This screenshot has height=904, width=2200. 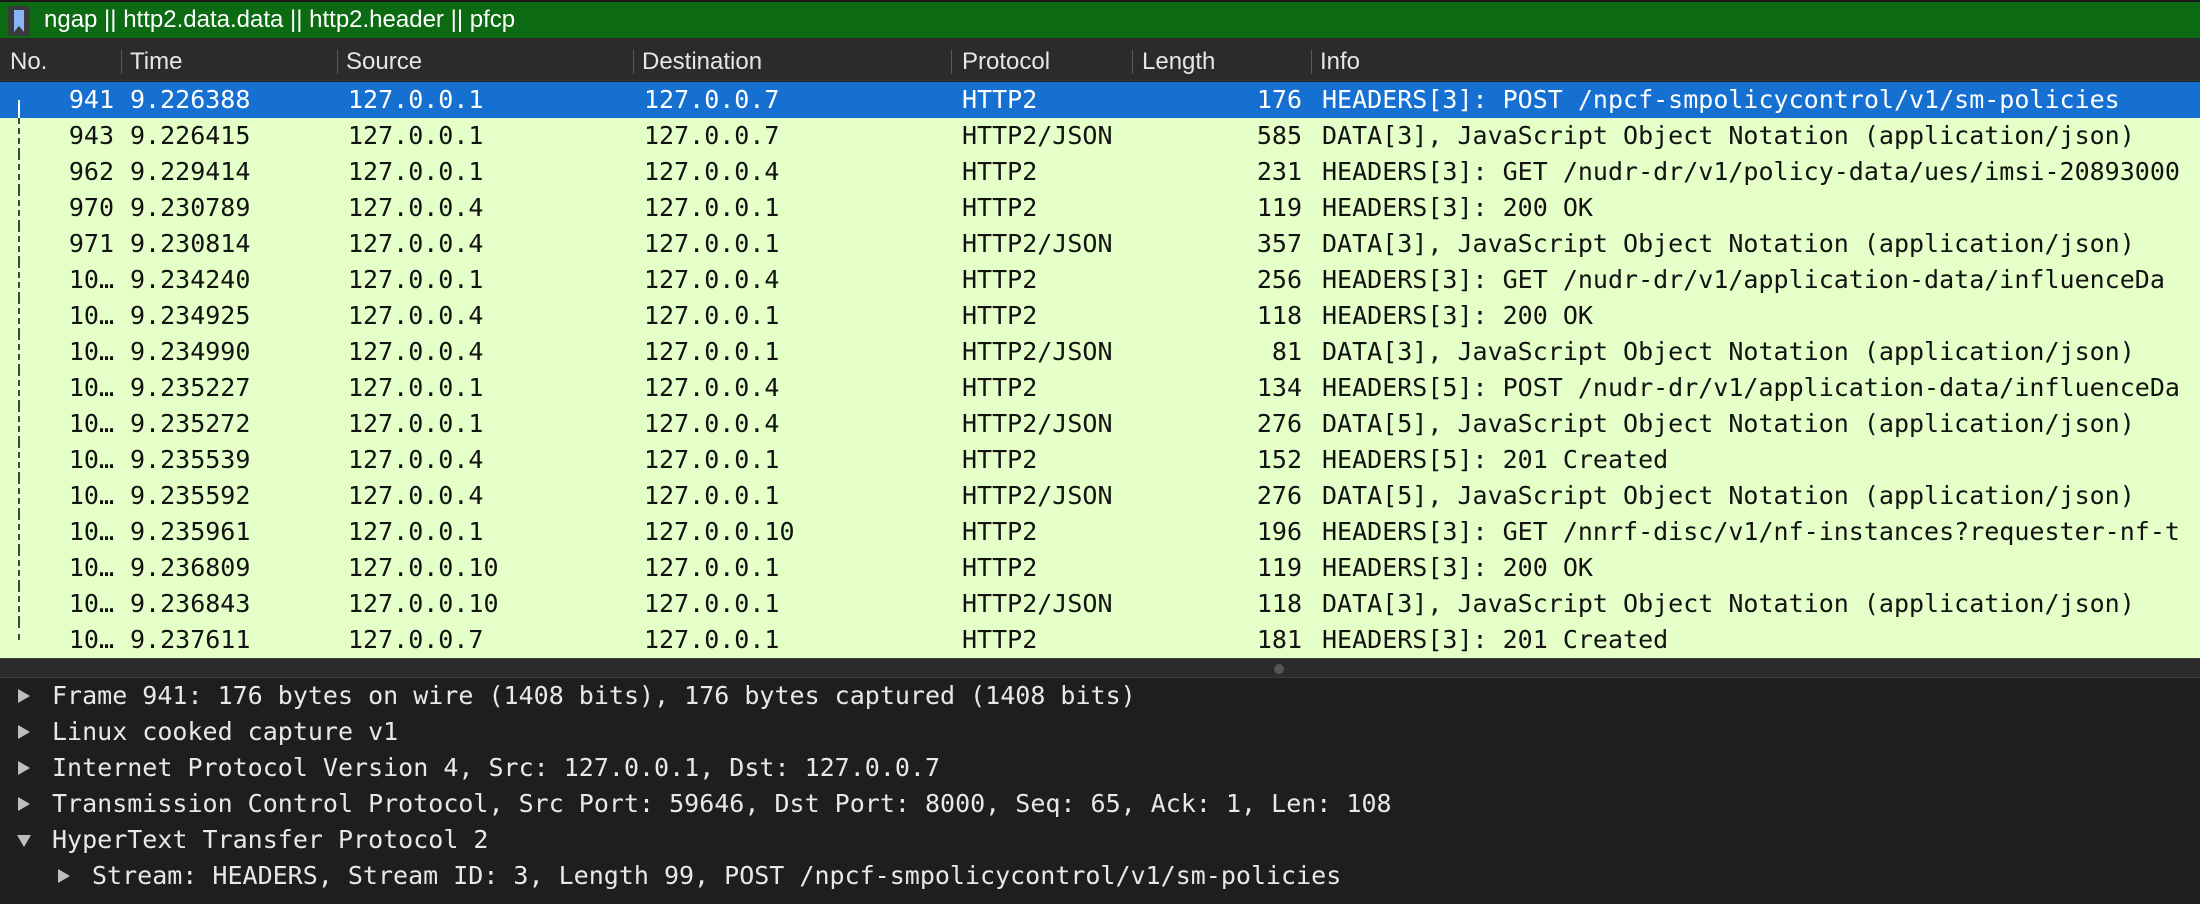 I want to click on bookmark-button, so click(x=19, y=21).